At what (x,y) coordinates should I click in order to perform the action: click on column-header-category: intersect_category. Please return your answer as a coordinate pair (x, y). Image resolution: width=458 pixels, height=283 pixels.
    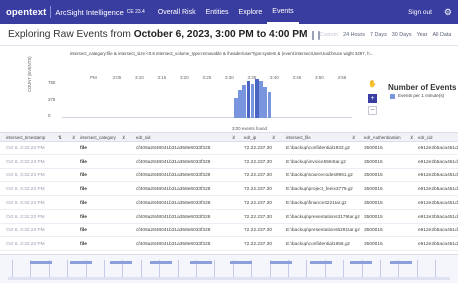
    Looking at the image, I should click on (98, 137).